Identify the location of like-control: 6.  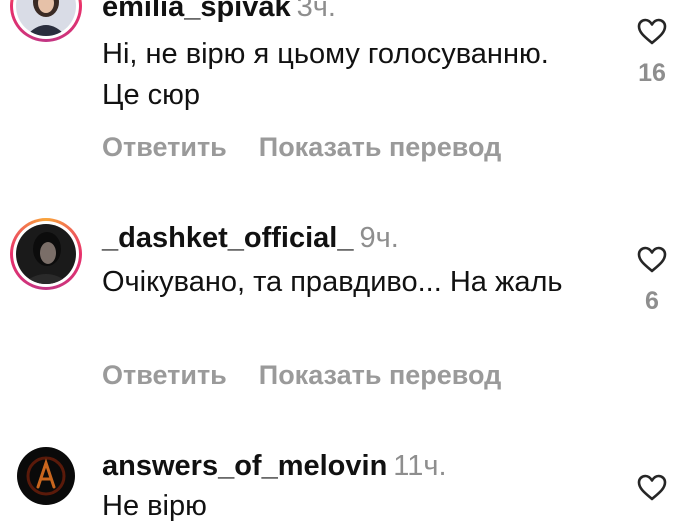
(652, 281).